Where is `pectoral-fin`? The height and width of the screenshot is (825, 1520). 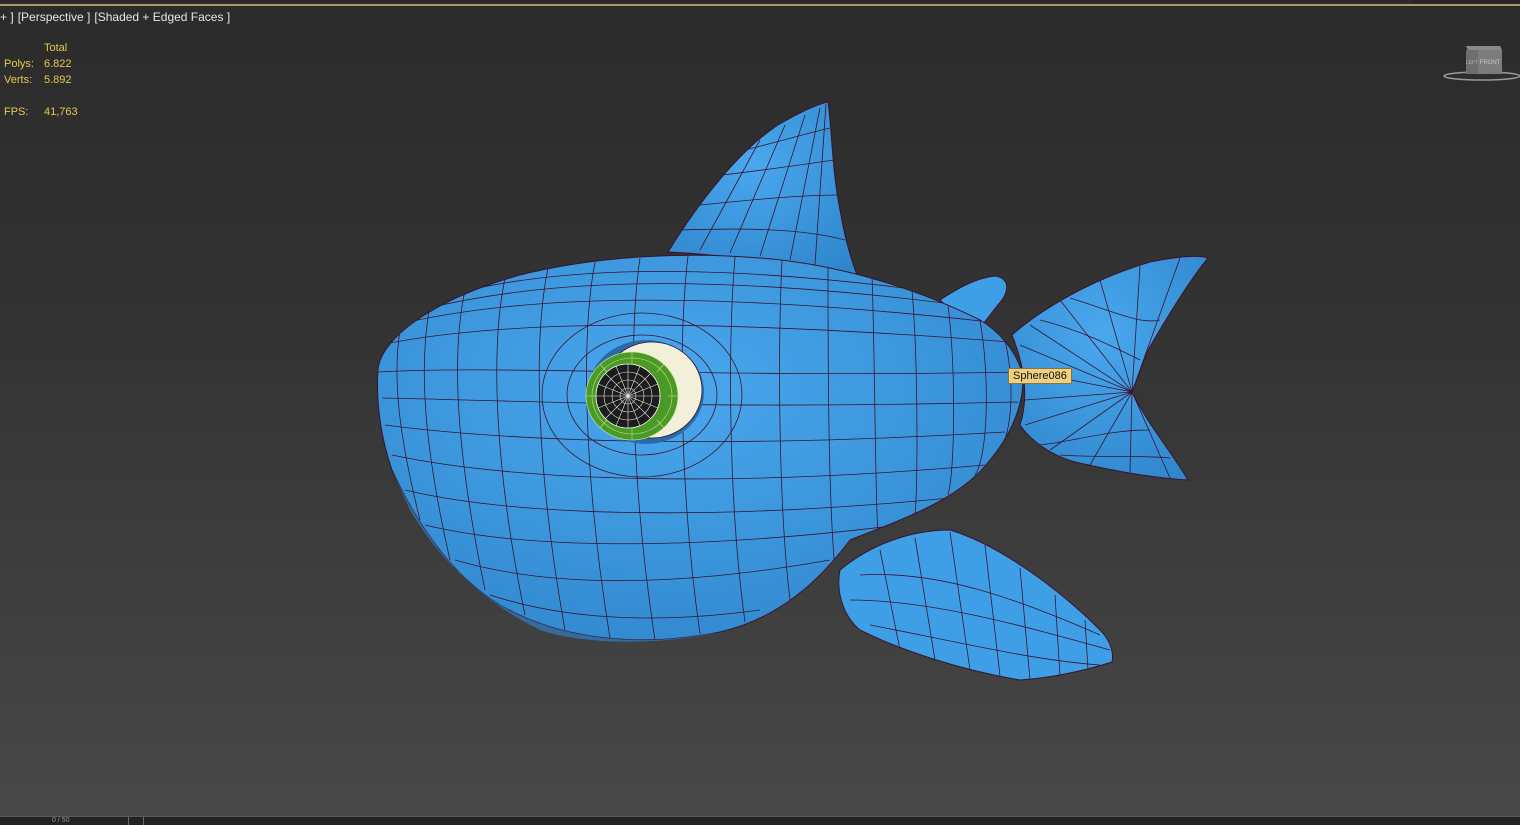 pectoral-fin is located at coordinates (975, 605).